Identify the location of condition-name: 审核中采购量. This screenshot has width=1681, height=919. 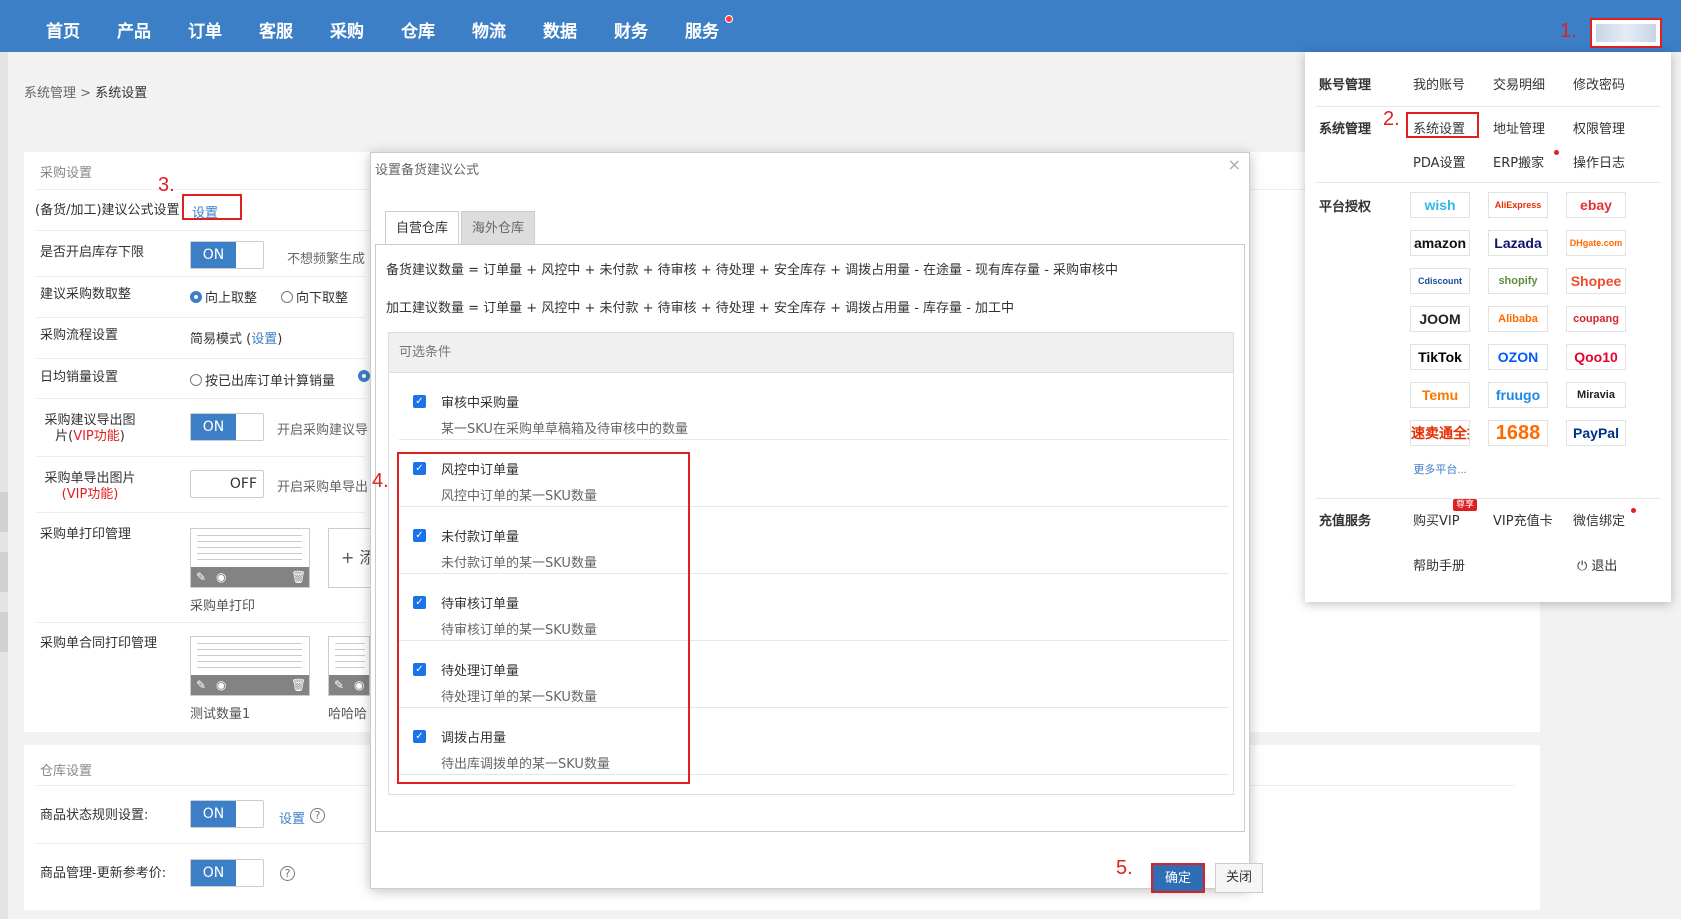
(480, 403).